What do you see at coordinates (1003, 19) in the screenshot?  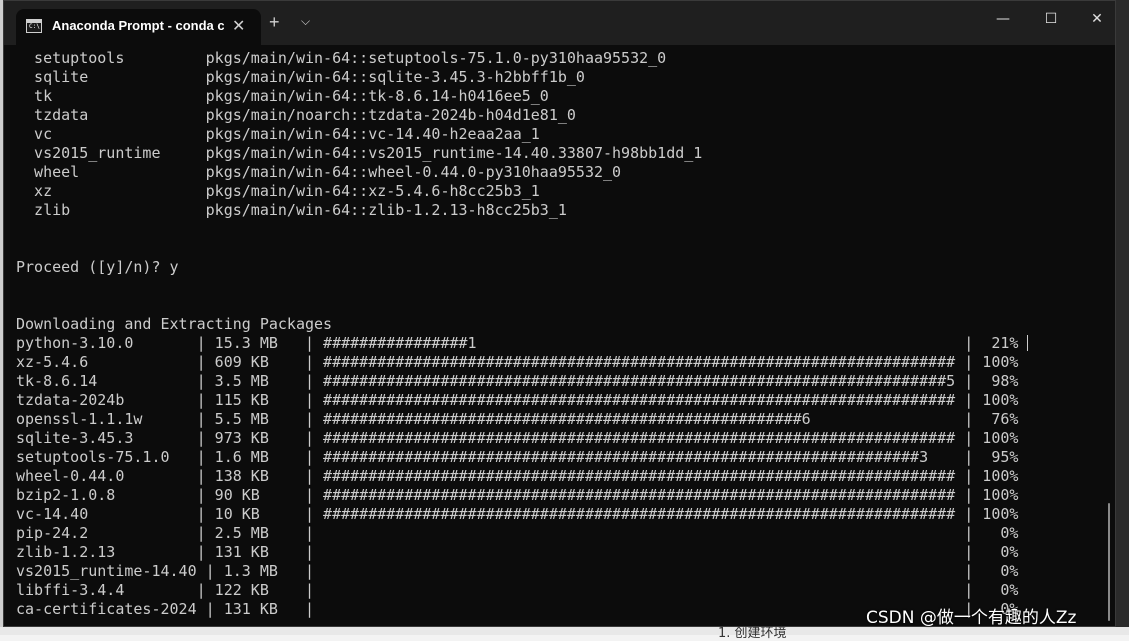 I see `minimize-button: —` at bounding box center [1003, 19].